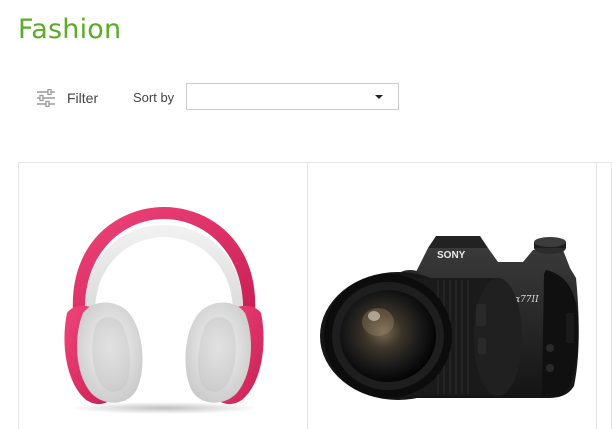 This screenshot has height=429, width=612. What do you see at coordinates (604, 296) in the screenshot?
I see `product-card-partial` at bounding box center [604, 296].